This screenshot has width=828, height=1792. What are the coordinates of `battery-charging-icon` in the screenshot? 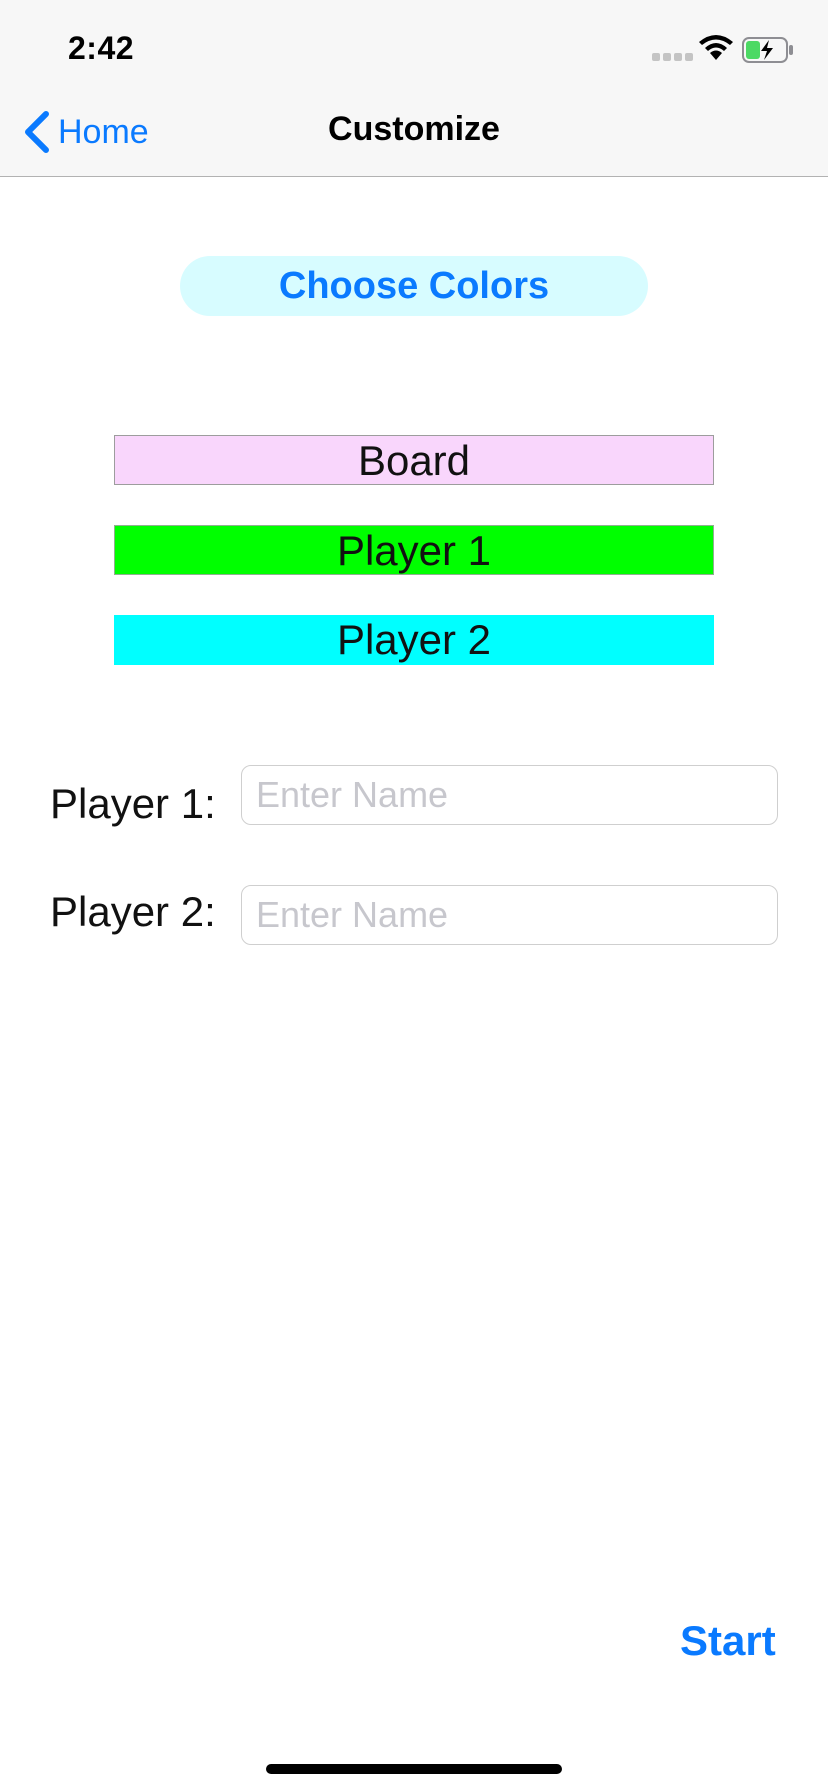 It's located at (767, 50).